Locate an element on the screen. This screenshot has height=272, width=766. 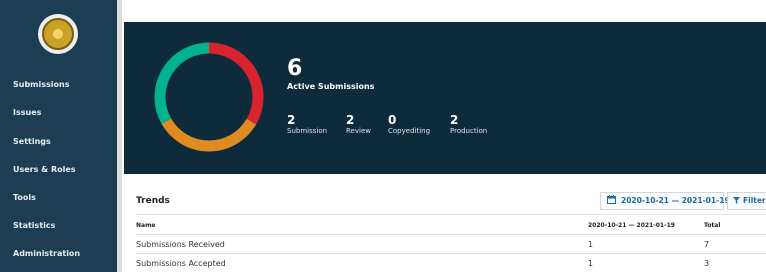
trends-heading: Trends is located at coordinates (153, 201).